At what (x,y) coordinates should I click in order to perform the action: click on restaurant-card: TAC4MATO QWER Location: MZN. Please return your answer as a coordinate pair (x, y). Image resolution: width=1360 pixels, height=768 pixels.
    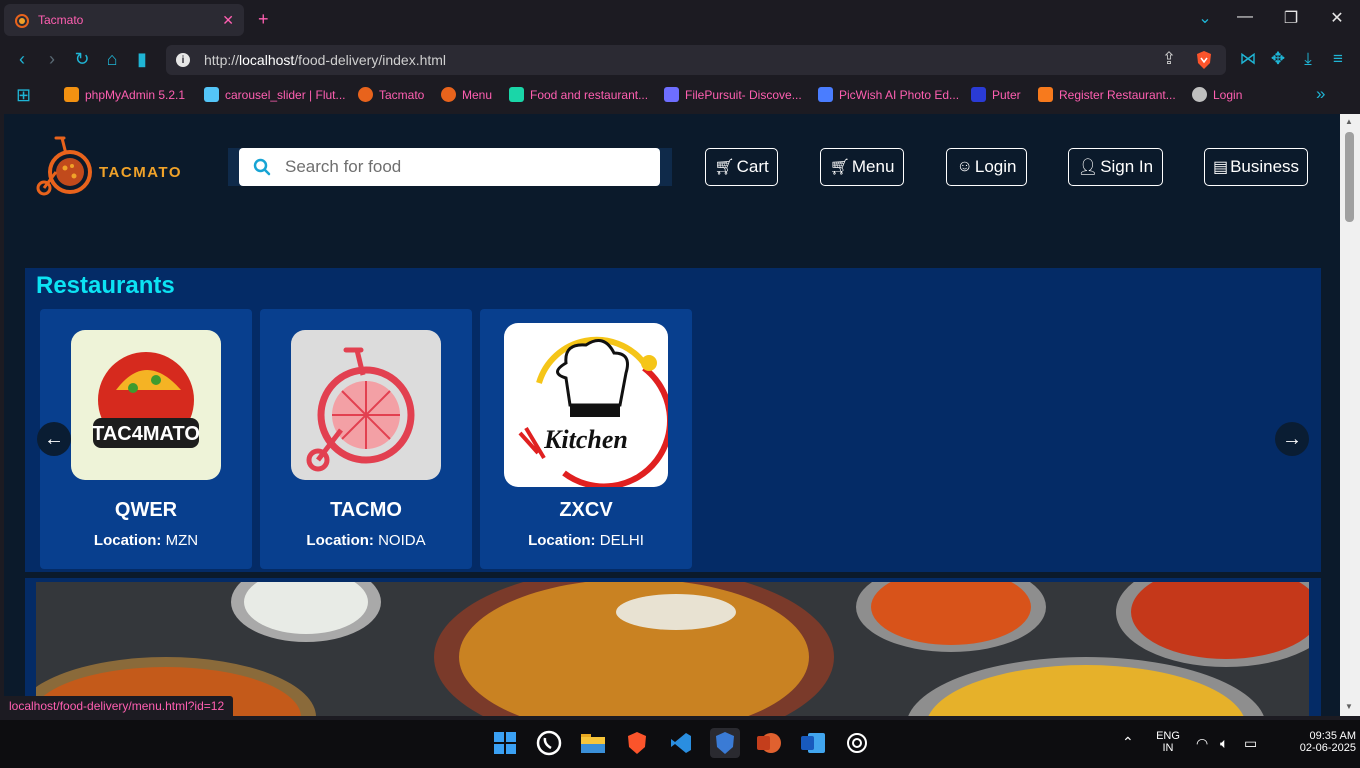
    Looking at the image, I should click on (146, 439).